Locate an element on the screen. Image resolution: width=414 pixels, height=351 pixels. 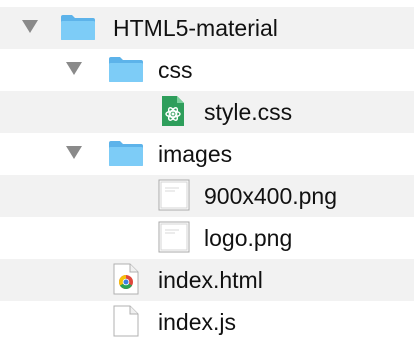
tree-row-index-js: index.js is located at coordinates (207, 322).